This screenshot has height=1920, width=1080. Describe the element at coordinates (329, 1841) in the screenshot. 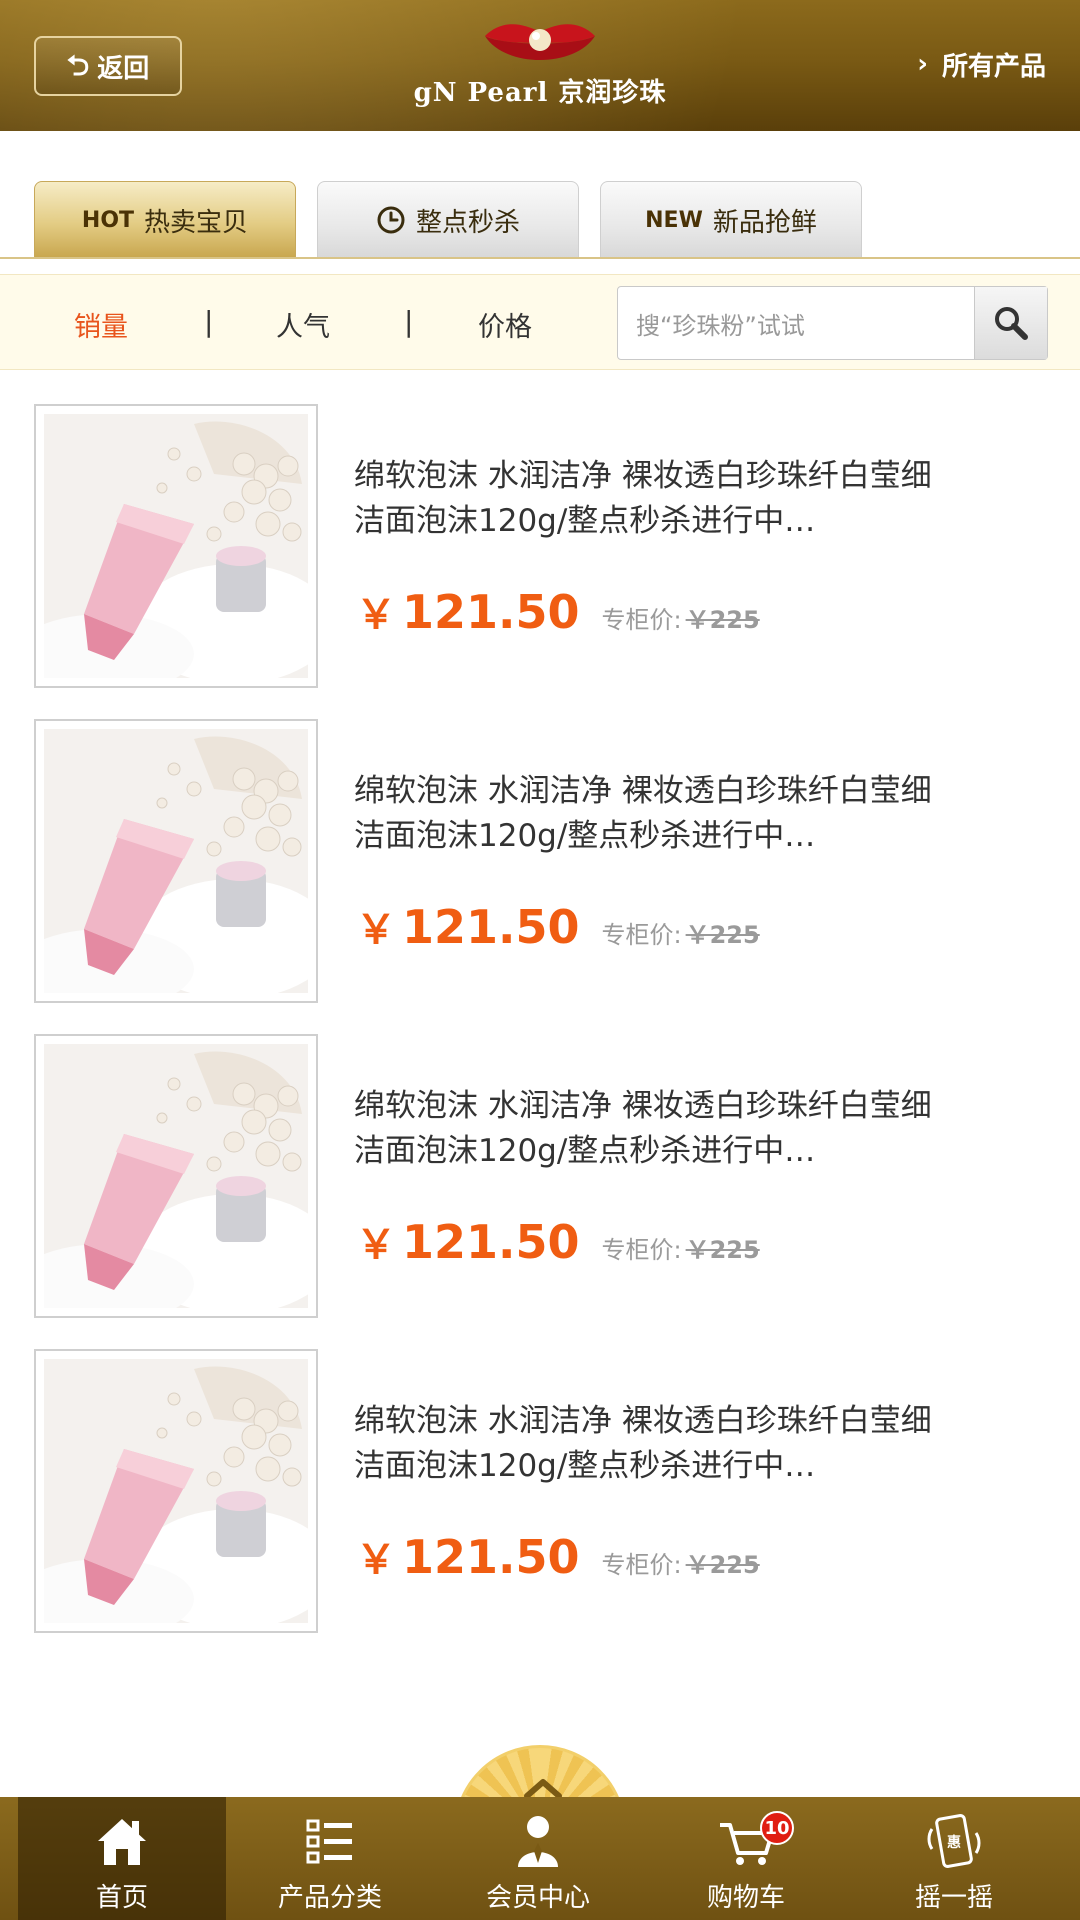

I see `category-list-icon` at that location.